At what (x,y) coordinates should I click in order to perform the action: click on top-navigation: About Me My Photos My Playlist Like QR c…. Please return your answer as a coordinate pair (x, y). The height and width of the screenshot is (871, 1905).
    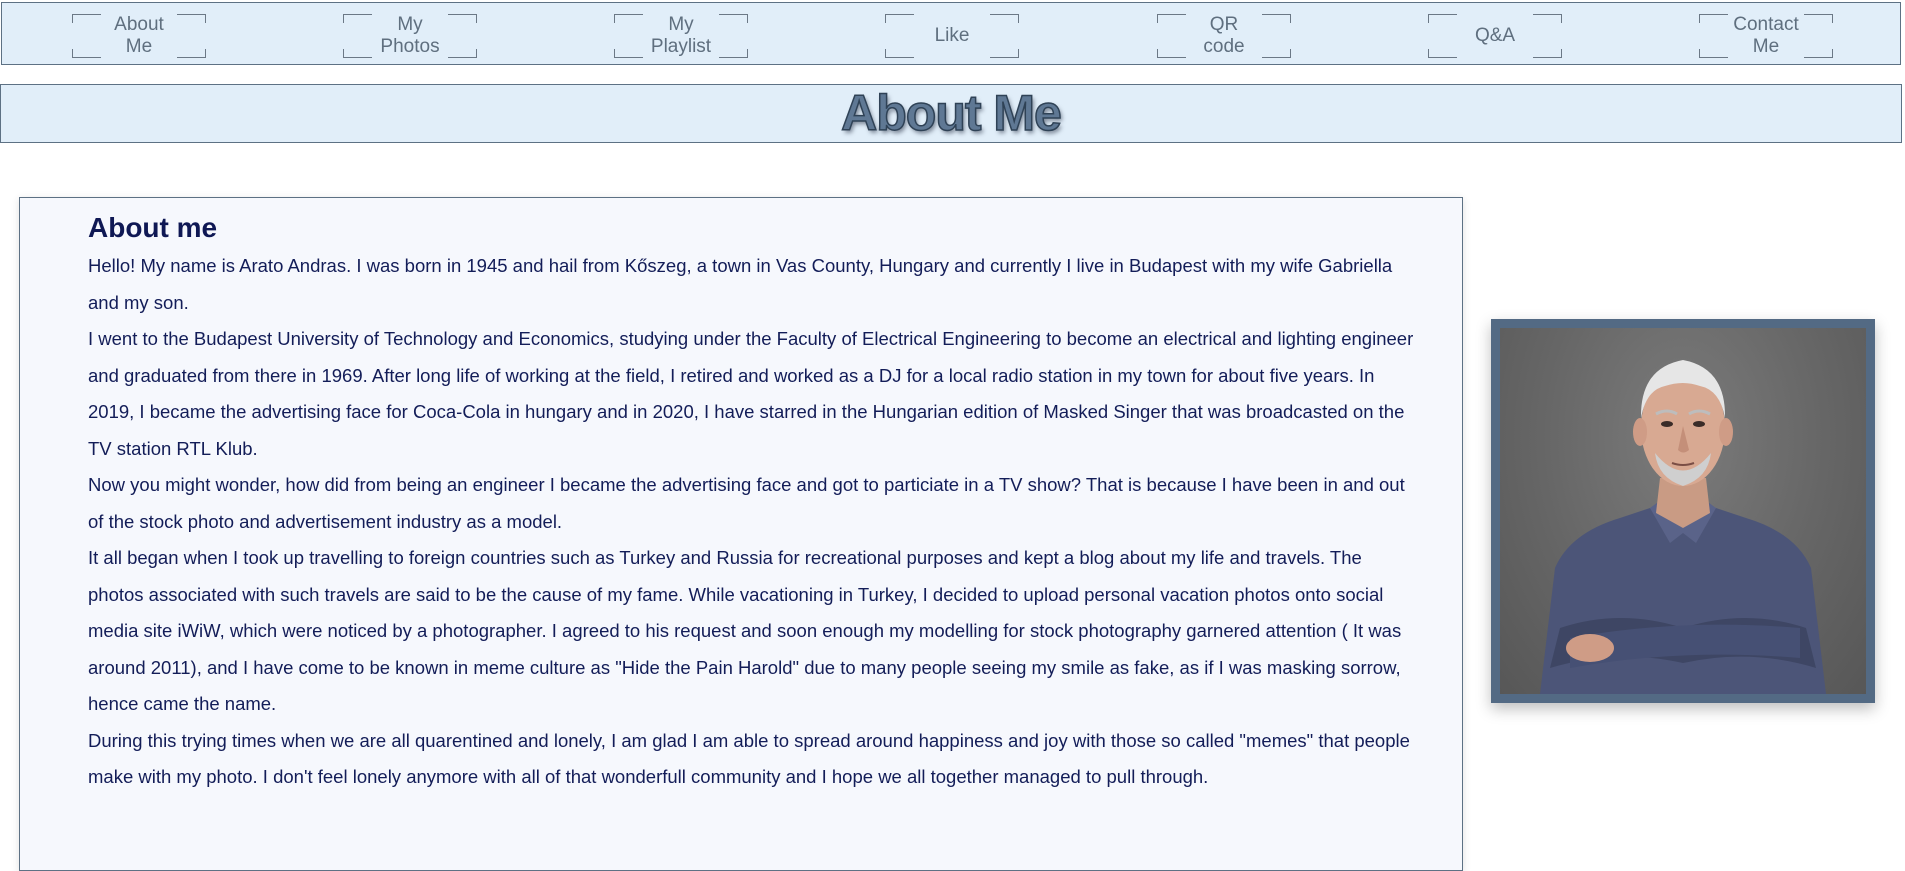
    Looking at the image, I should click on (951, 33).